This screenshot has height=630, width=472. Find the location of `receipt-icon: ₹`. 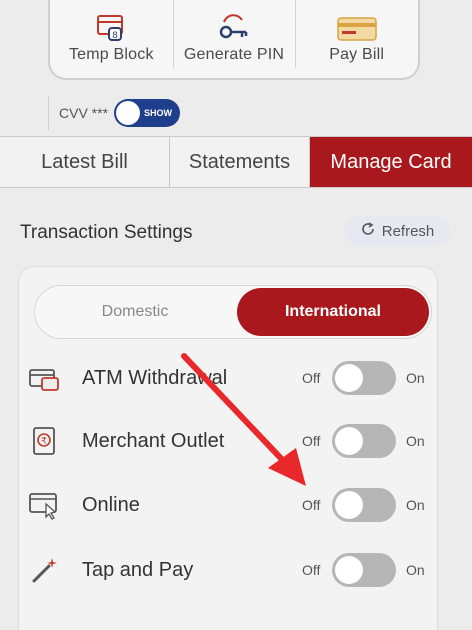

receipt-icon: ₹ is located at coordinates (44, 441).